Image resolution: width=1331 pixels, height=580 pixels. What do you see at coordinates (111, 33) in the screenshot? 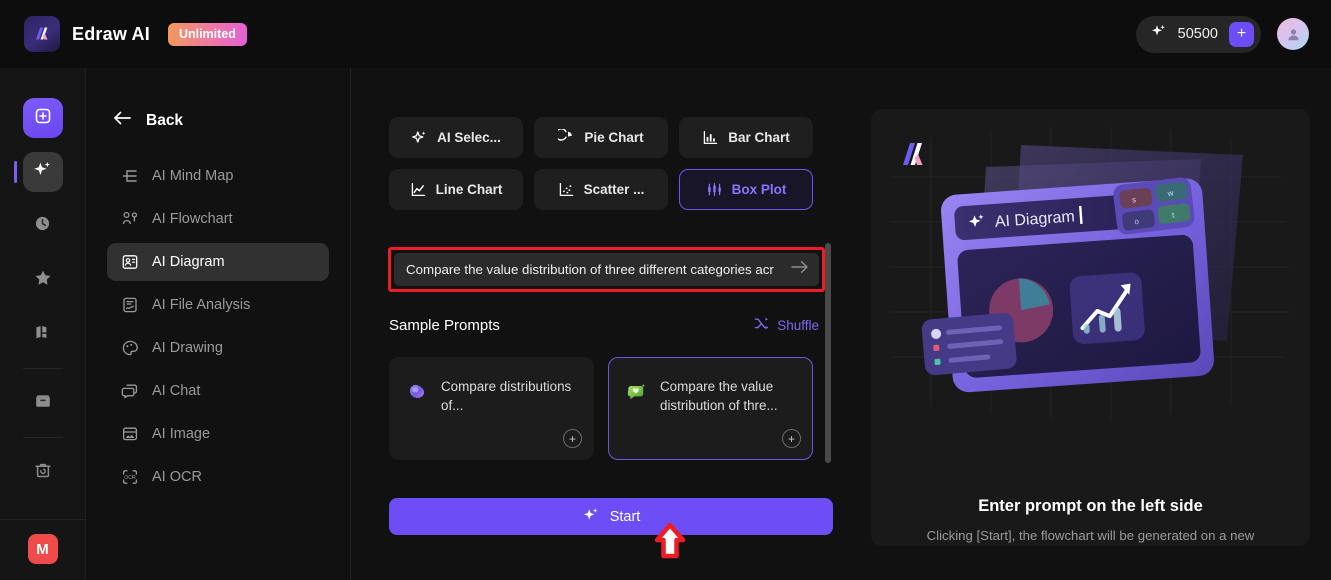
I see `brand-name: Edraw AI` at bounding box center [111, 33].